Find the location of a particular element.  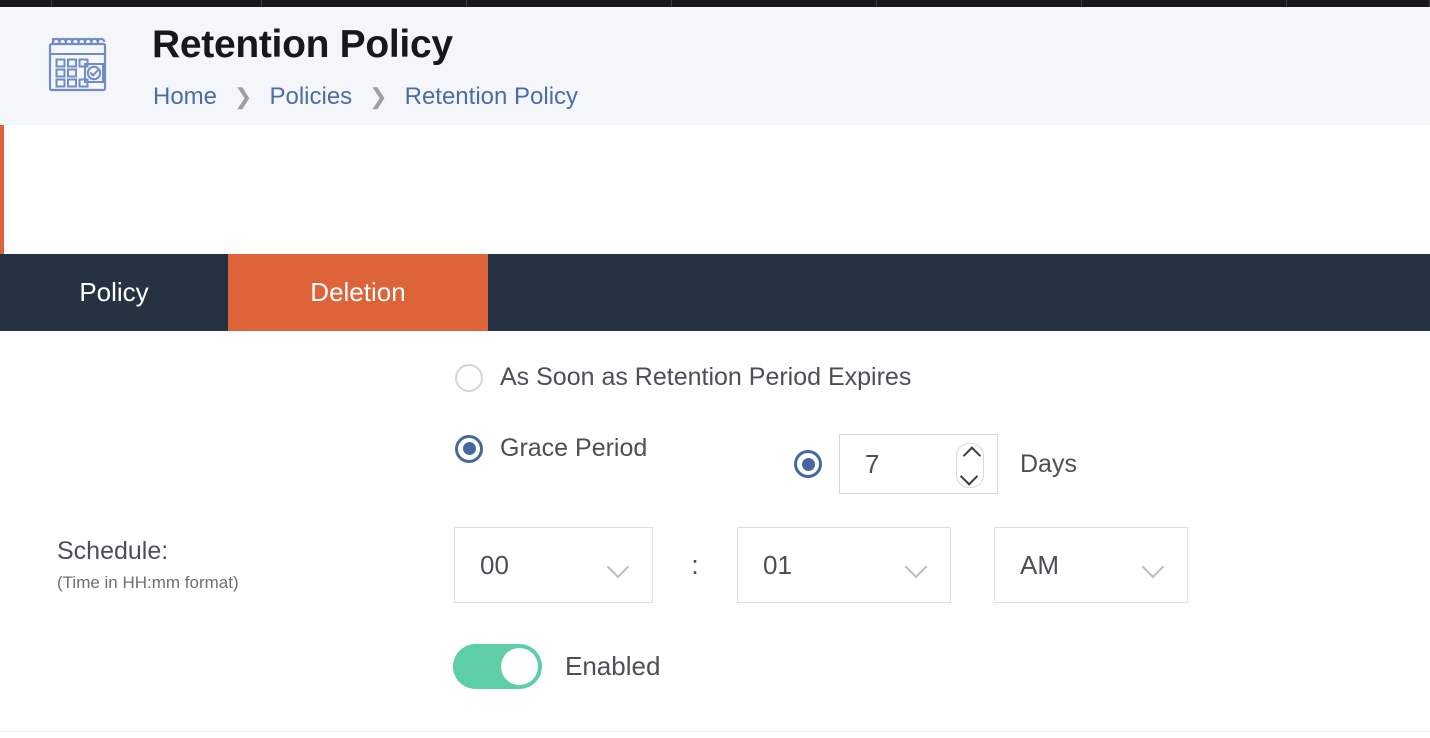

schedule-time-row: 00 : 01 AM is located at coordinates (821, 565).